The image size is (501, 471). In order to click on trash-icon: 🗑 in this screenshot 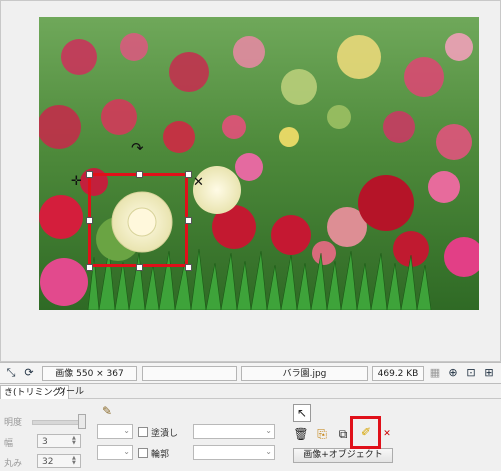, I will do `click(301, 434)`.